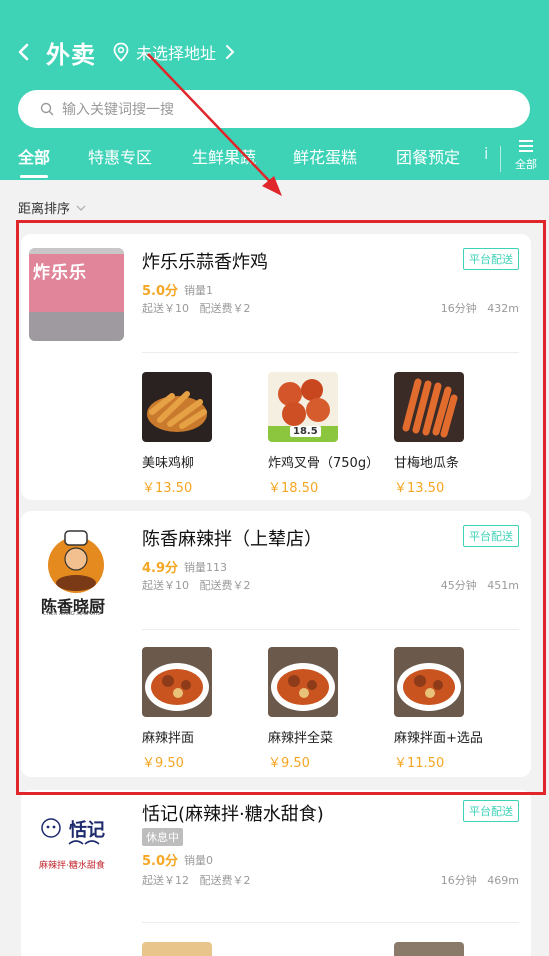 The image size is (549, 956). Describe the element at coordinates (76, 571) in the screenshot. I see `shop-logo: 陈香晓厨 CHEN XIANG XIAO CHU` at that location.